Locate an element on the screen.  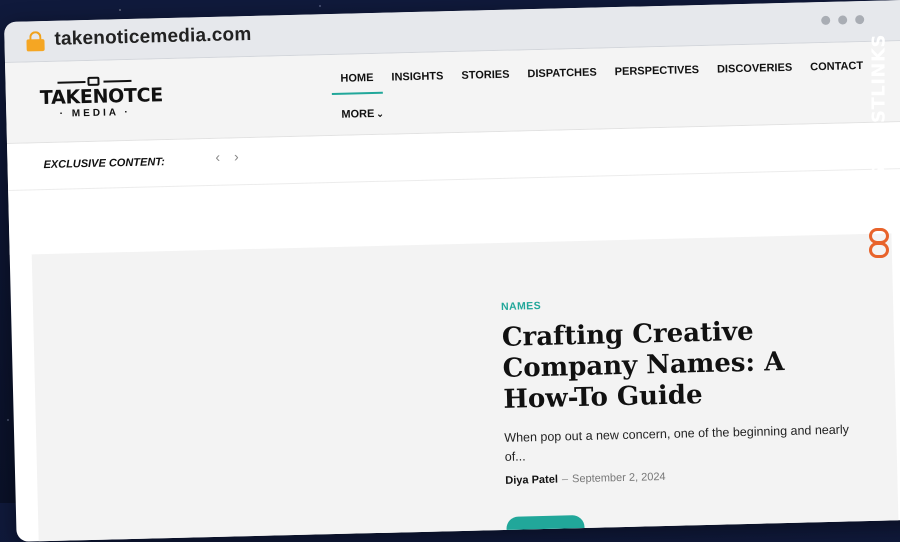
chevron-left-icon: ‹ is located at coordinates (217, 157).